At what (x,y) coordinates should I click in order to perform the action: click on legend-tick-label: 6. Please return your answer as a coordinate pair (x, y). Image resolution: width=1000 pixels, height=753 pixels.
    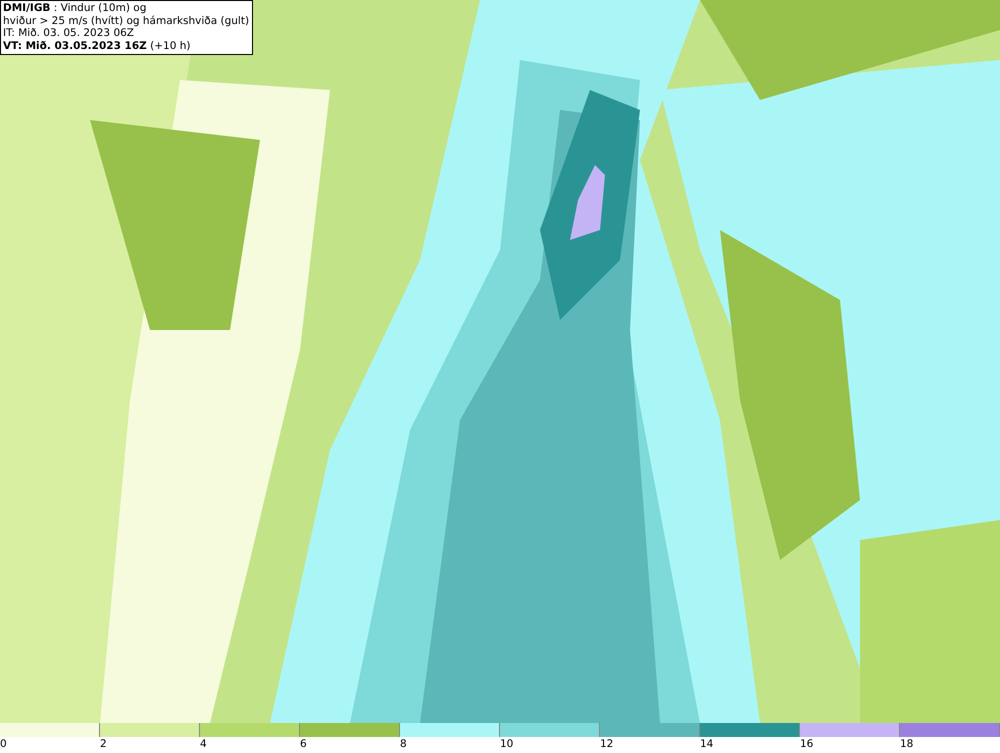
    Looking at the image, I should click on (303, 744).